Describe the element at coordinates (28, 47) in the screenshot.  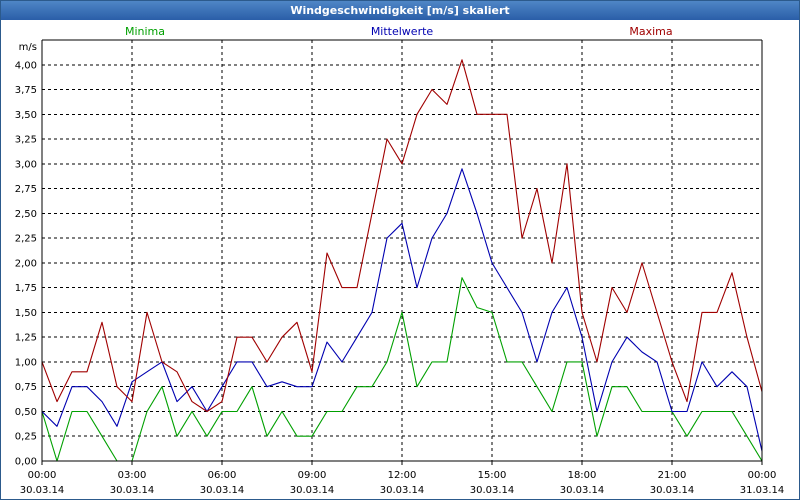
I see `y-axis-label: m/s` at that location.